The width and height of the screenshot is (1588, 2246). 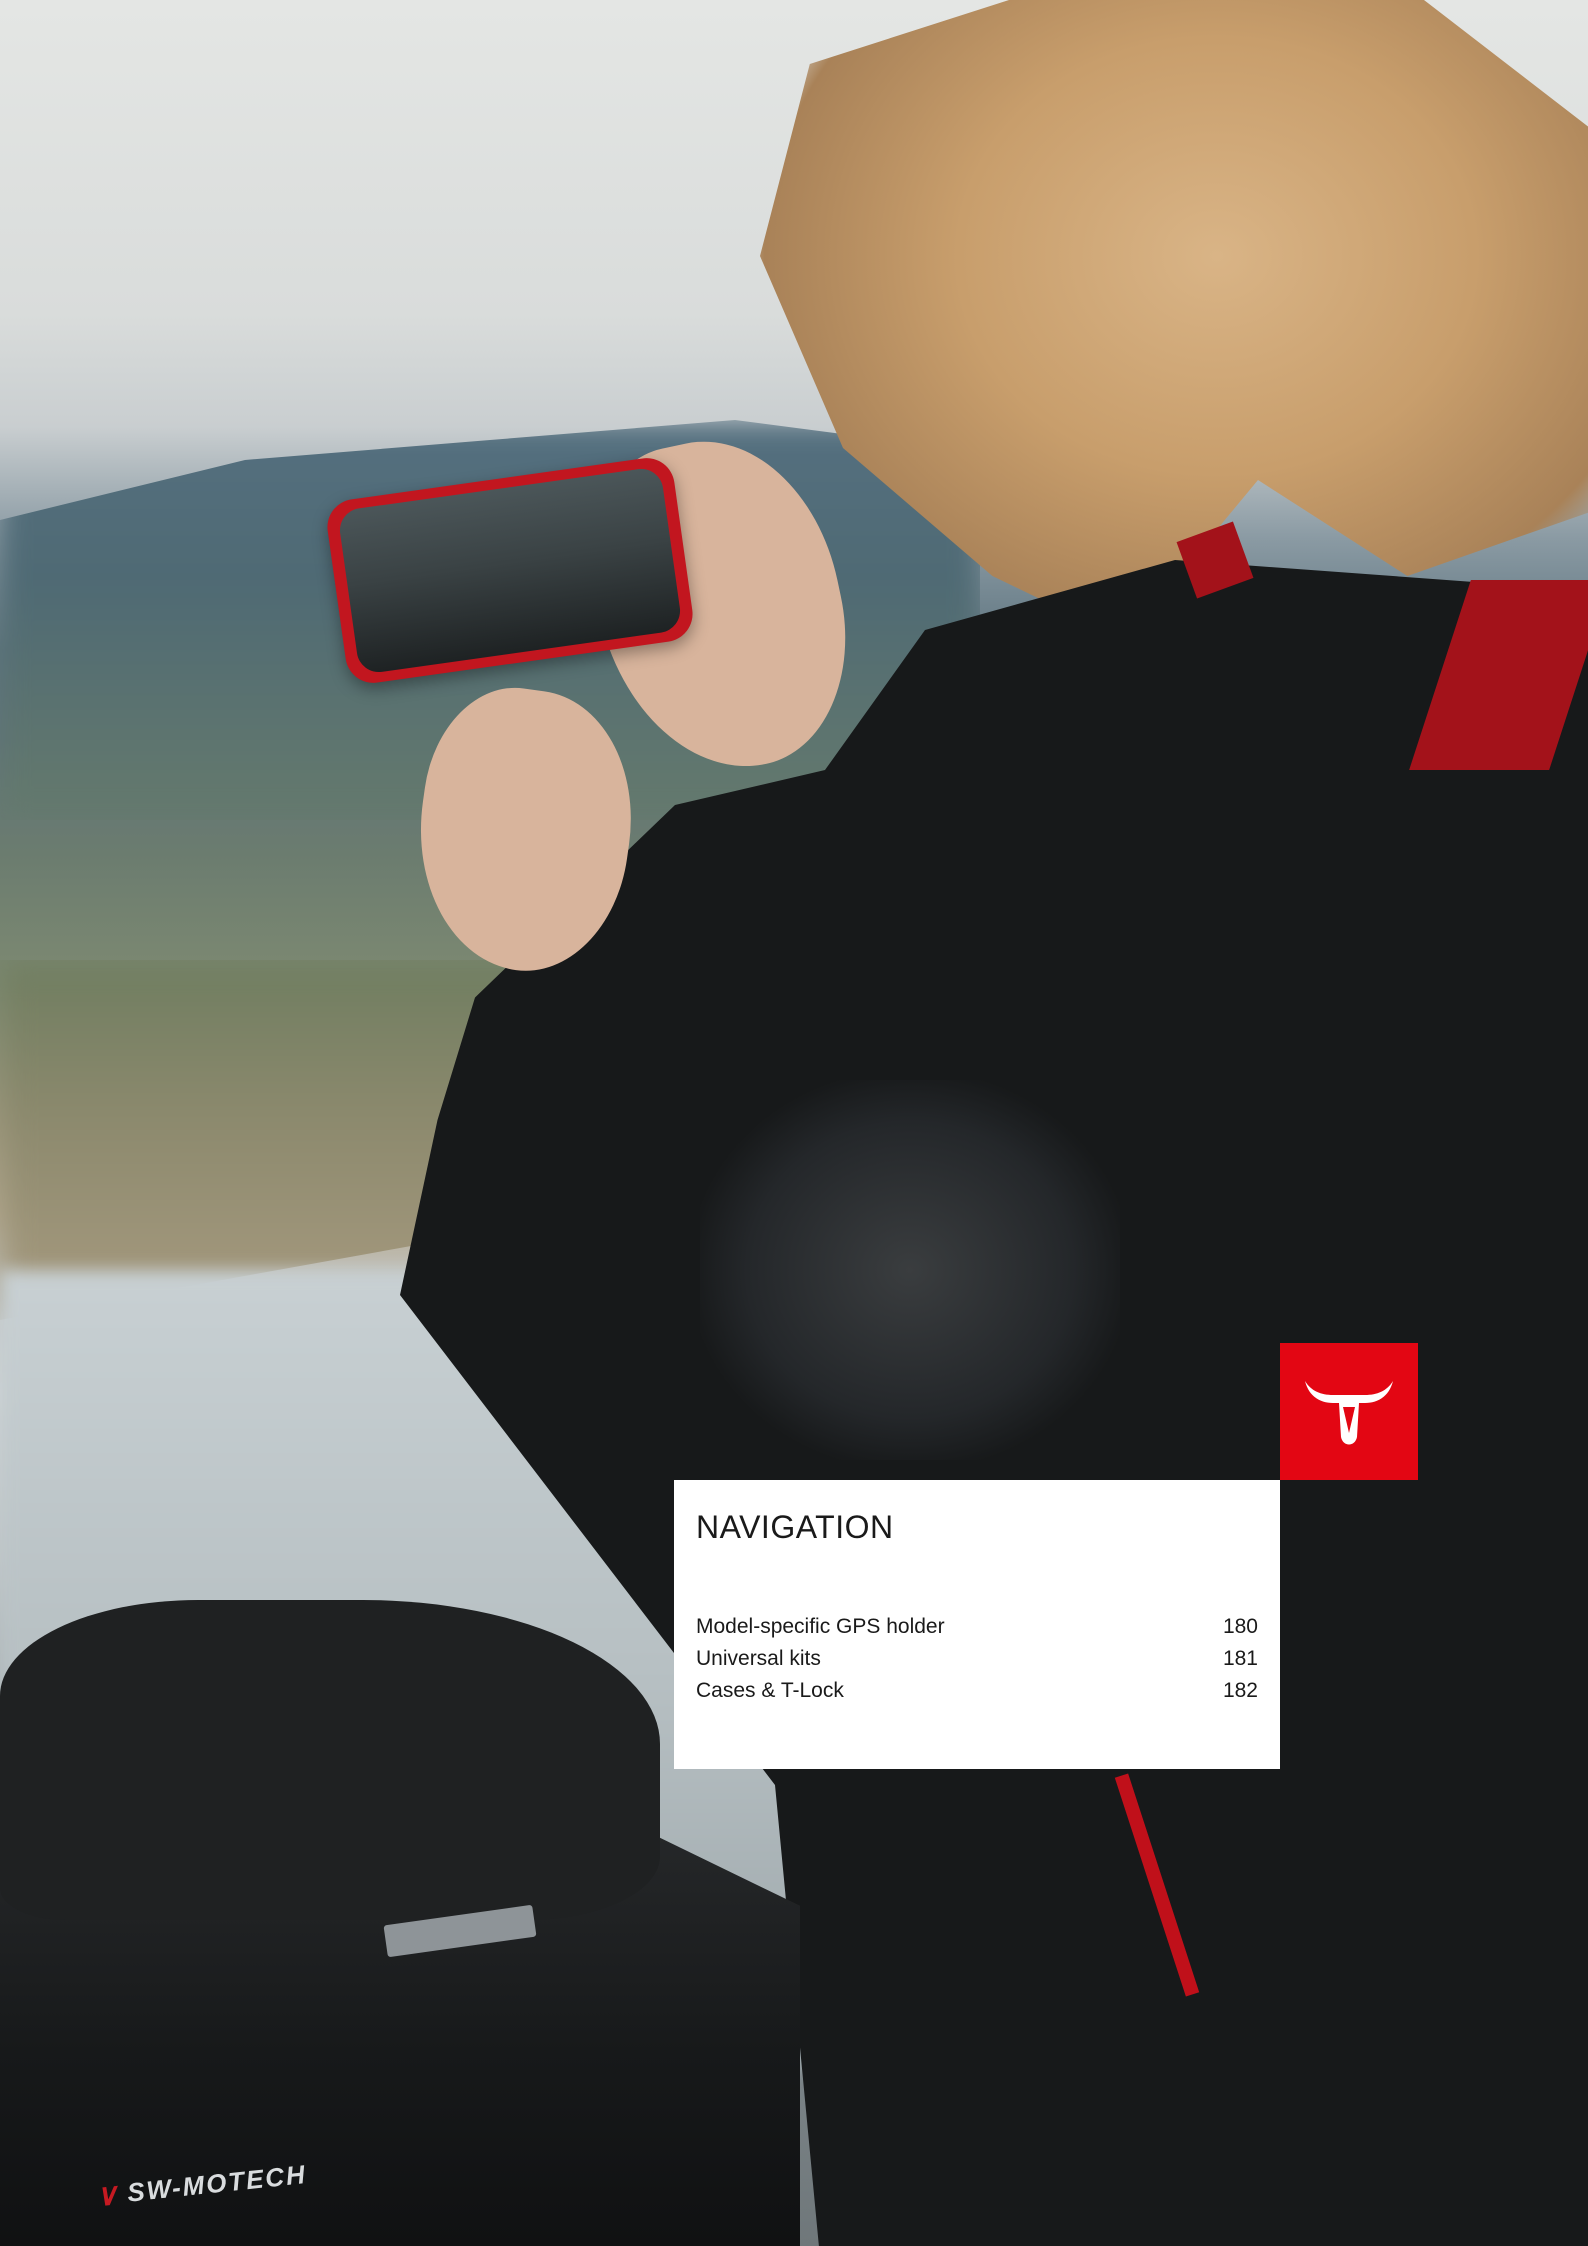 What do you see at coordinates (107, 2195) in the screenshot?
I see `bull-head-icon: ∨` at bounding box center [107, 2195].